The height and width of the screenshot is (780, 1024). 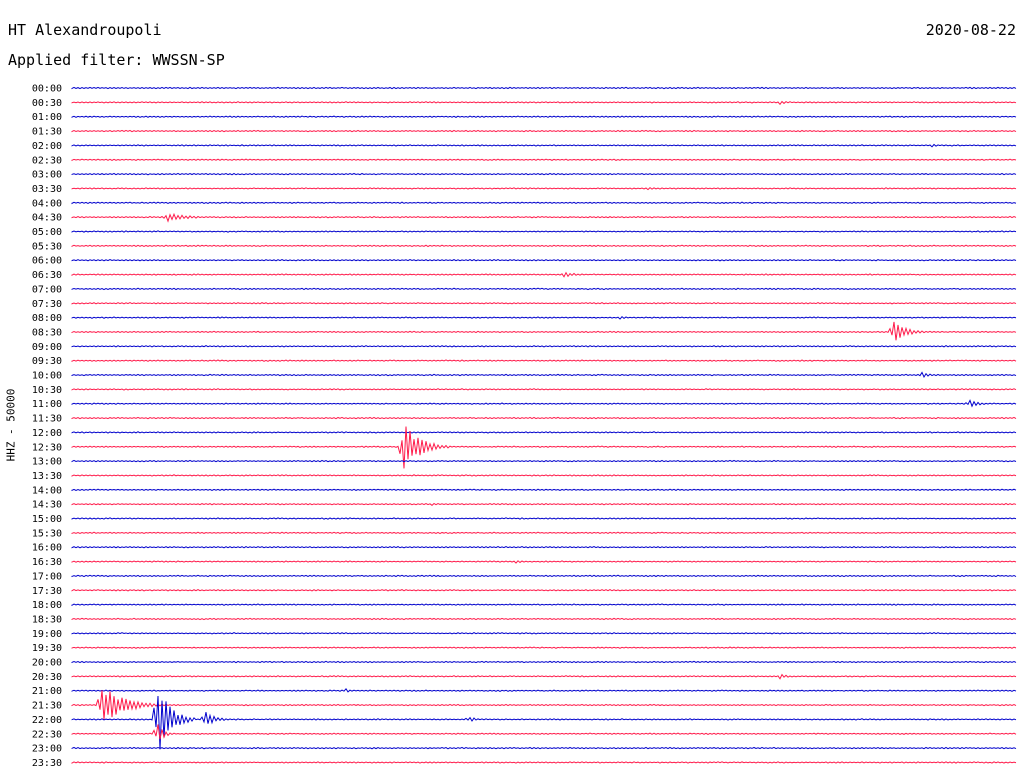 I want to click on row-time-label: 19:30, so click(x=47, y=648).